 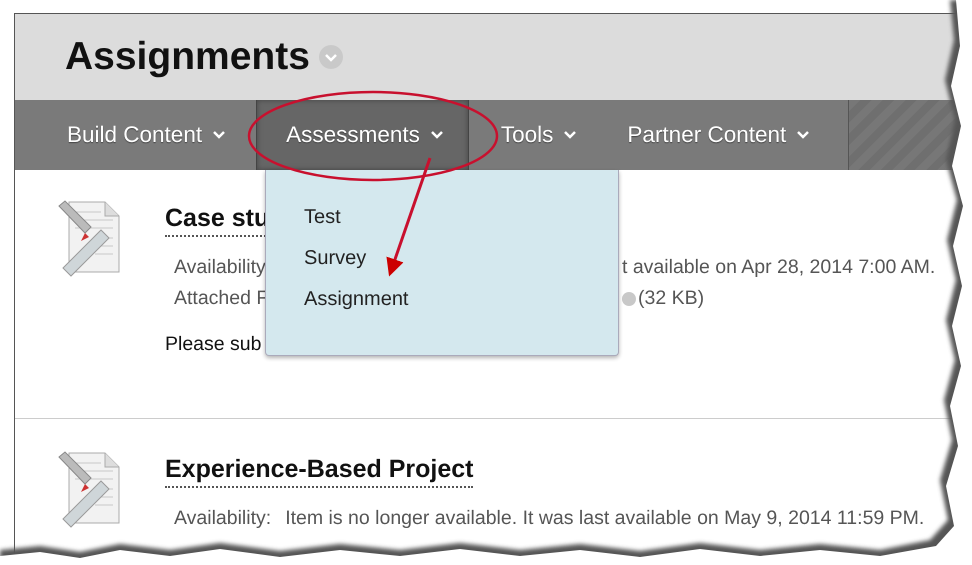 I want to click on menu-item: Survey, so click(x=335, y=258).